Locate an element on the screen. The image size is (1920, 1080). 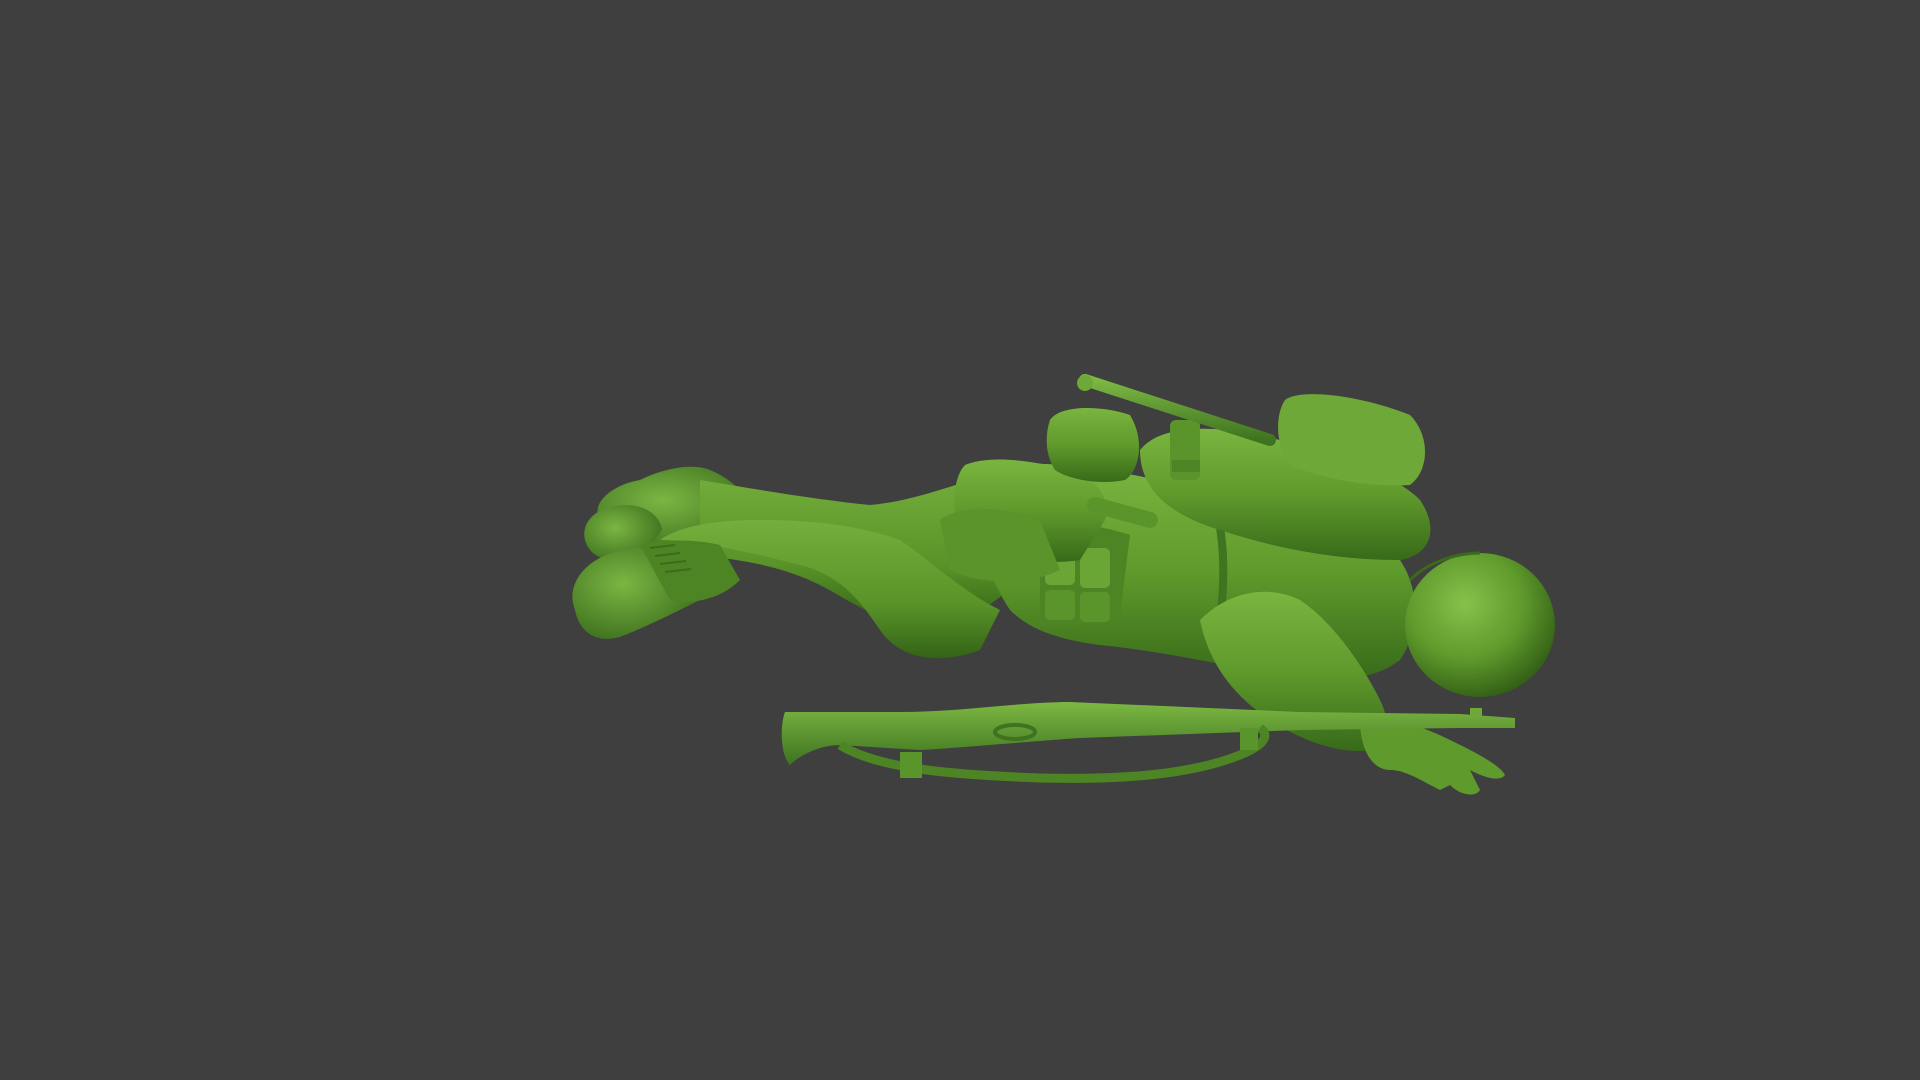
helmet is located at coordinates (1480, 624).